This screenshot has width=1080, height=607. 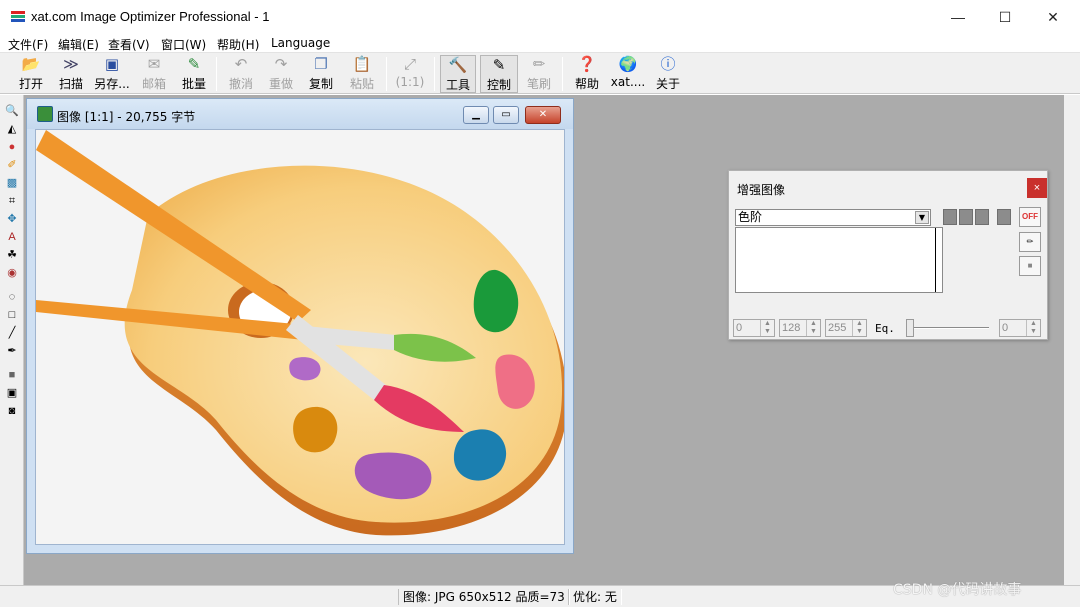 What do you see at coordinates (1037, 188) in the screenshot?
I see `enhance-close-button: ×` at bounding box center [1037, 188].